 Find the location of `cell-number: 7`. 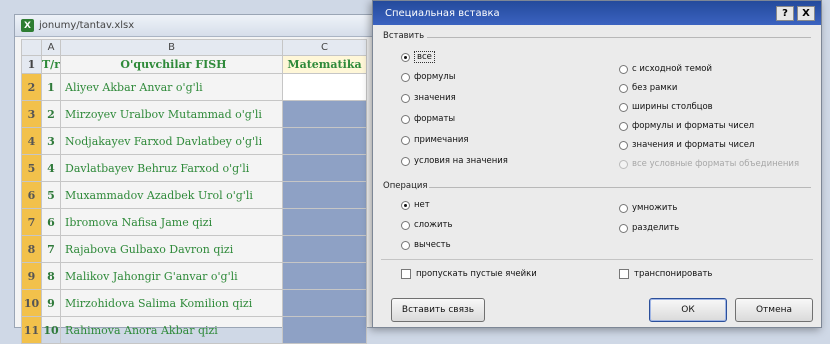

cell-number: 7 is located at coordinates (51, 249).